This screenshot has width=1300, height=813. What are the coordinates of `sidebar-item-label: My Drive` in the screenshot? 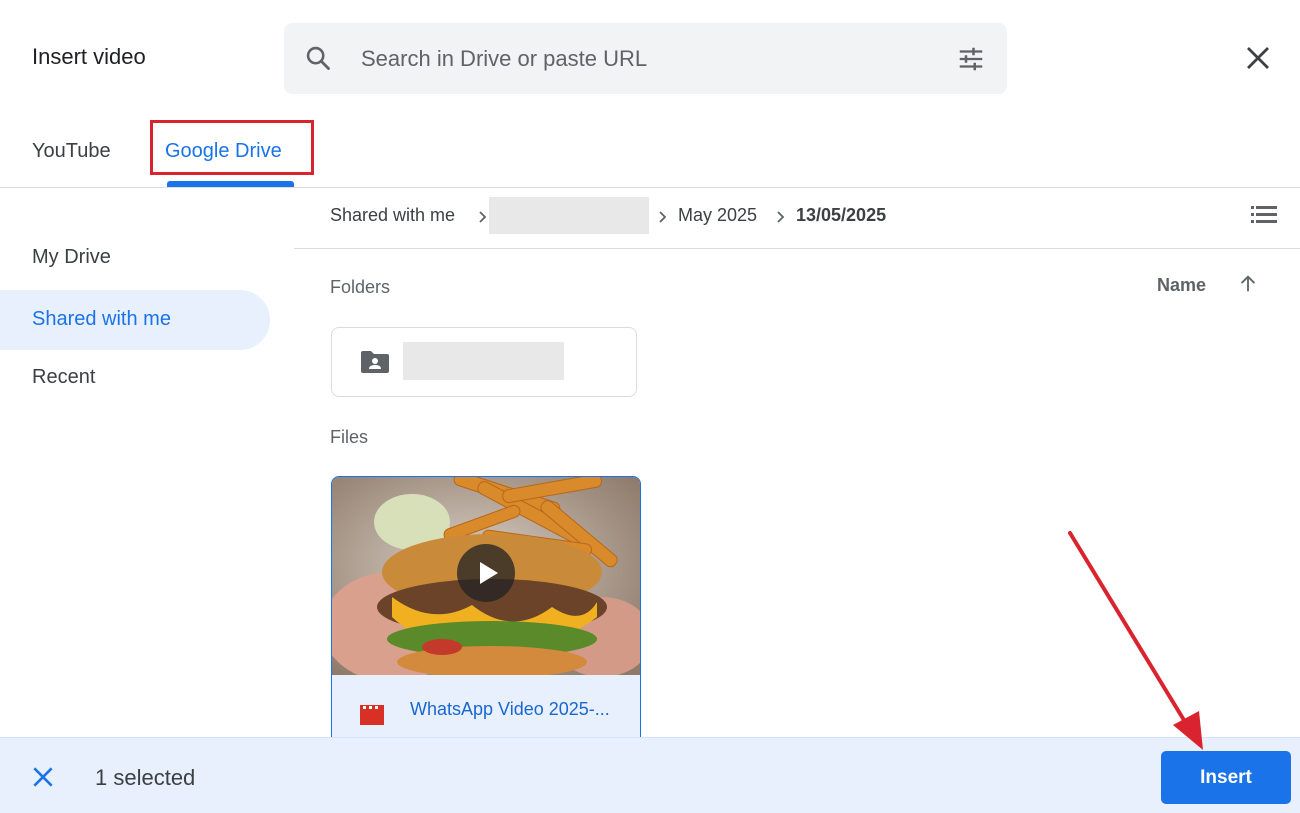 It's located at (71, 257).